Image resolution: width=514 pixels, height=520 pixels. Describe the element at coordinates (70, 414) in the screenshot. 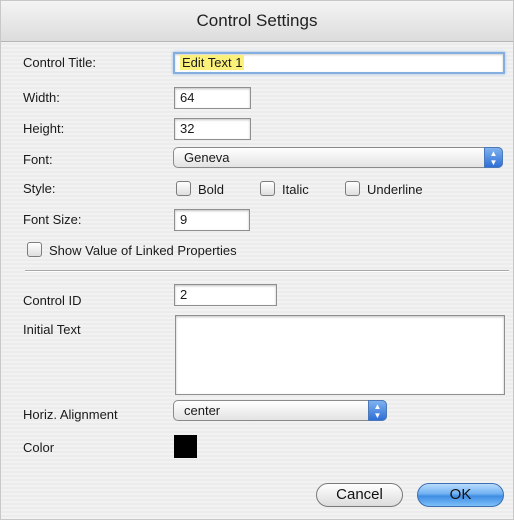

I see `horiz-alignment-label: Horiz. Alignment` at that location.